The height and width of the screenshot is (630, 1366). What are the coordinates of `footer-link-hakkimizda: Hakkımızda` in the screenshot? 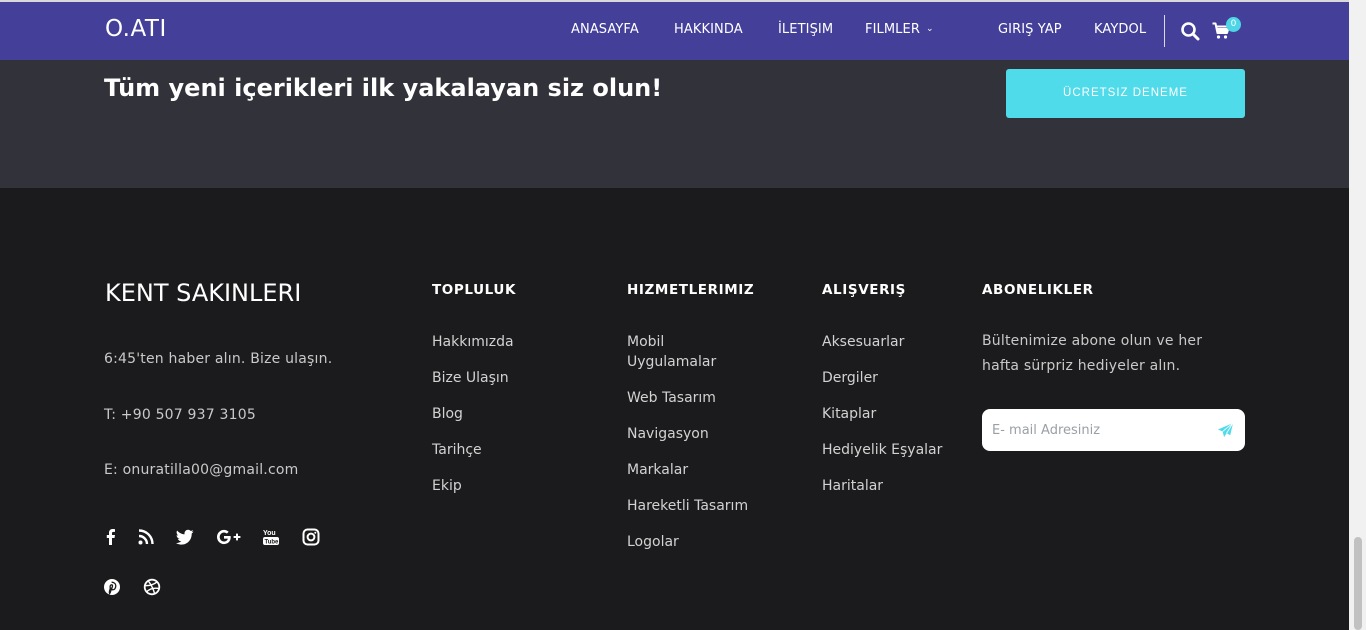 It's located at (473, 342).